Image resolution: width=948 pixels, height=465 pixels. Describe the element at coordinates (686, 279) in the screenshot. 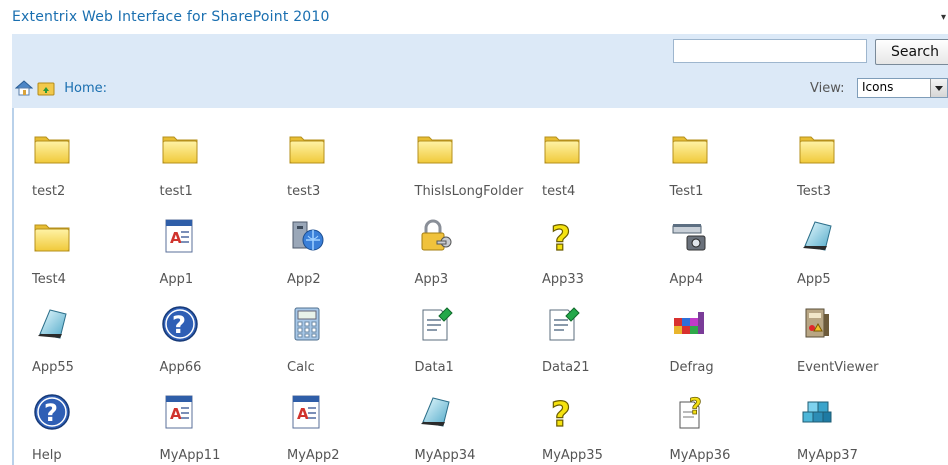

I see `item-label: App4` at that location.